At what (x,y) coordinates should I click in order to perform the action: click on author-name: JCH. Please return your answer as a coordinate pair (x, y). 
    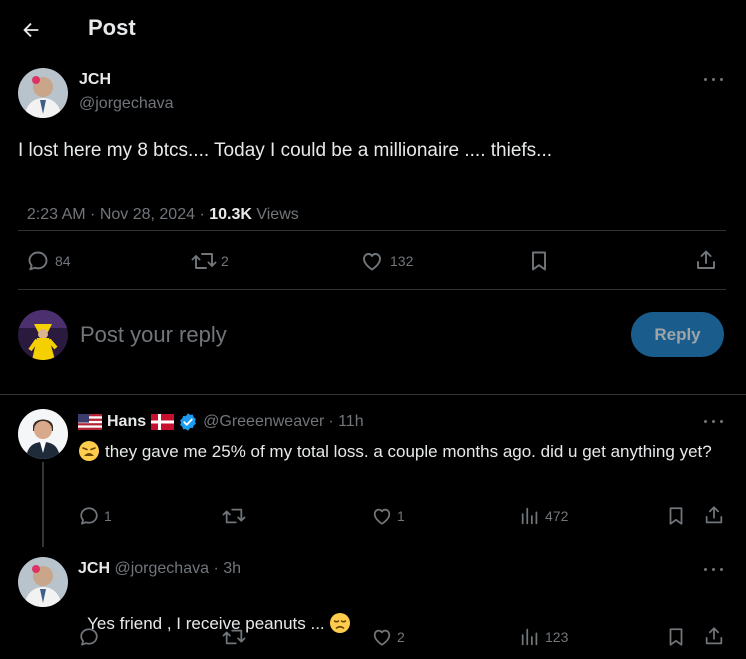
    Looking at the image, I should click on (95, 80).